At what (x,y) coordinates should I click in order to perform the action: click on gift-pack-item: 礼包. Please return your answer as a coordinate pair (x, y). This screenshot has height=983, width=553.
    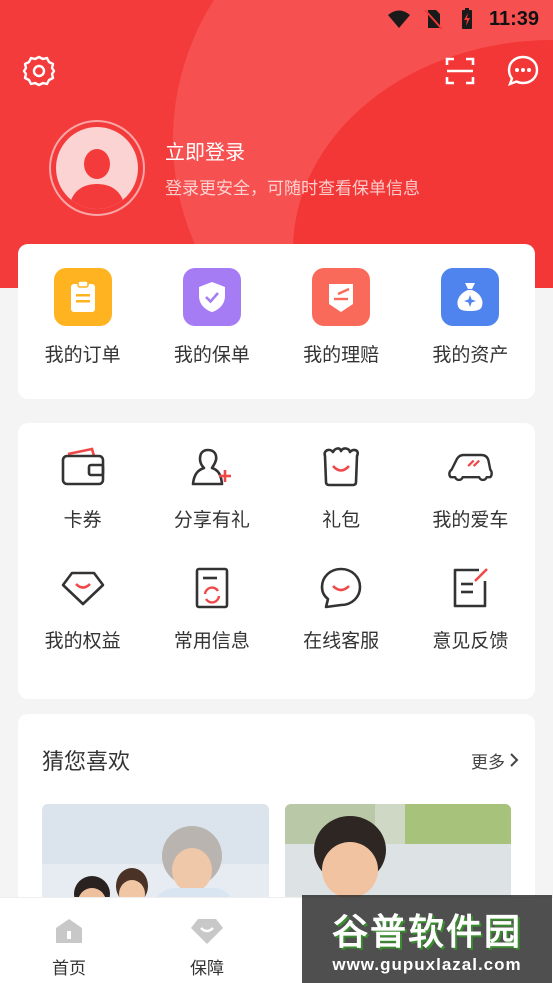
    Looking at the image, I should click on (341, 487).